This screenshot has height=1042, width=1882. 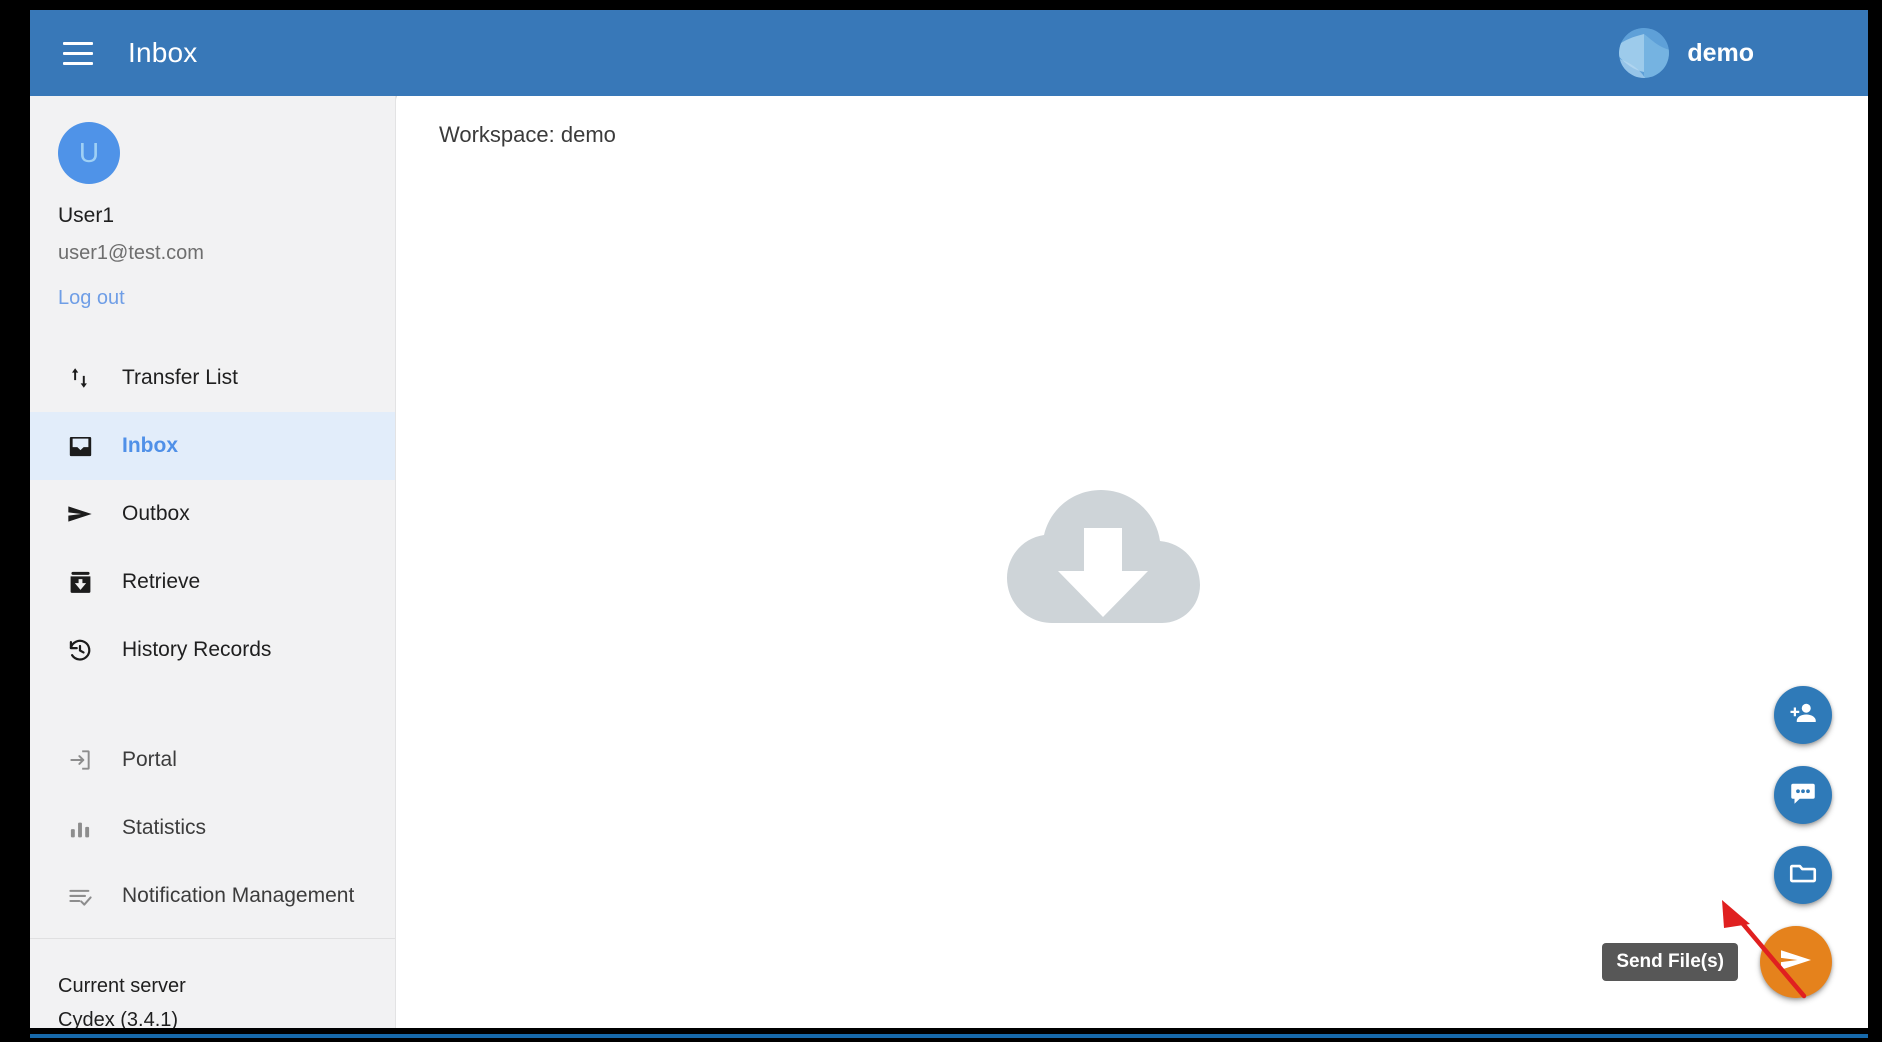 I want to click on cloud-download-icon, so click(x=1112, y=562).